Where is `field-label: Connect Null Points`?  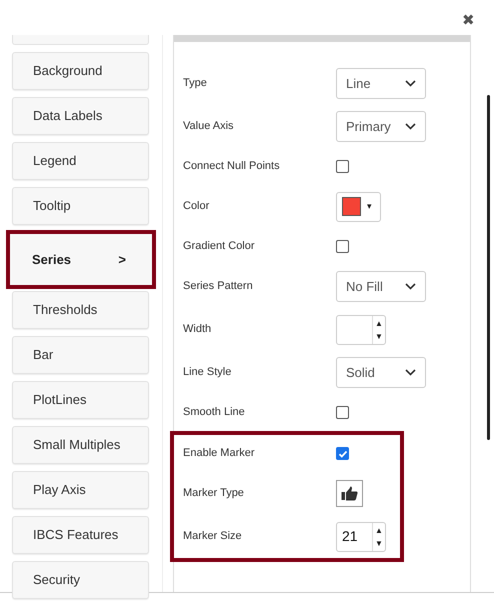
field-label: Connect Null Points is located at coordinates (232, 166).